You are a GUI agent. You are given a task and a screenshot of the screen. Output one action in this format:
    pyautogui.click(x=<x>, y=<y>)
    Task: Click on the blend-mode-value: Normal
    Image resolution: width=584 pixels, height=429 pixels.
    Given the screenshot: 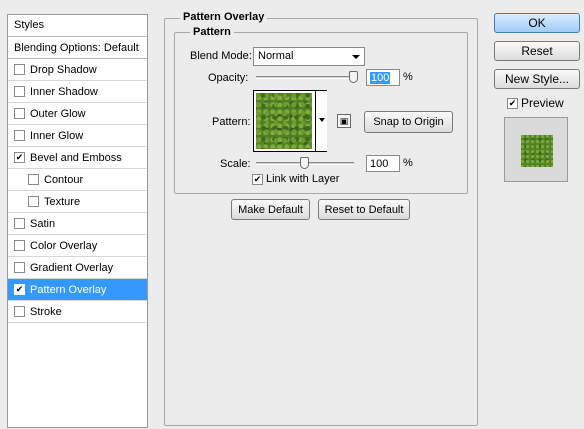 What is the action you would take?
    pyautogui.click(x=276, y=56)
    